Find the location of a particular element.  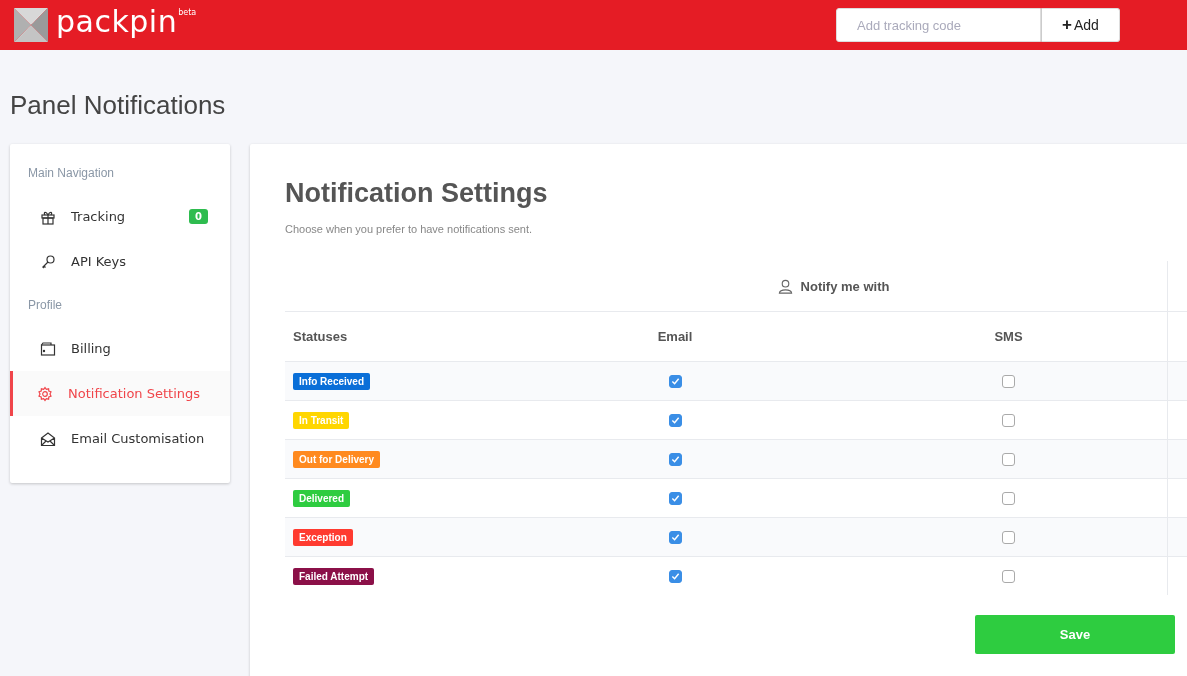

panel-title: Notification Settings is located at coordinates (417, 193).